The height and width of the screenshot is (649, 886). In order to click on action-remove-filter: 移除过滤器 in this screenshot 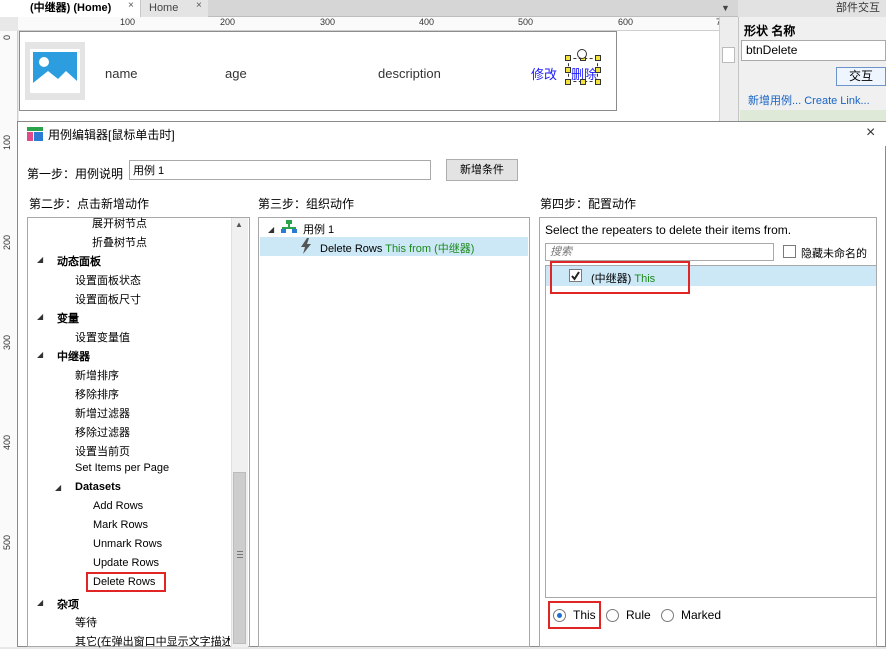, I will do `click(102, 432)`.